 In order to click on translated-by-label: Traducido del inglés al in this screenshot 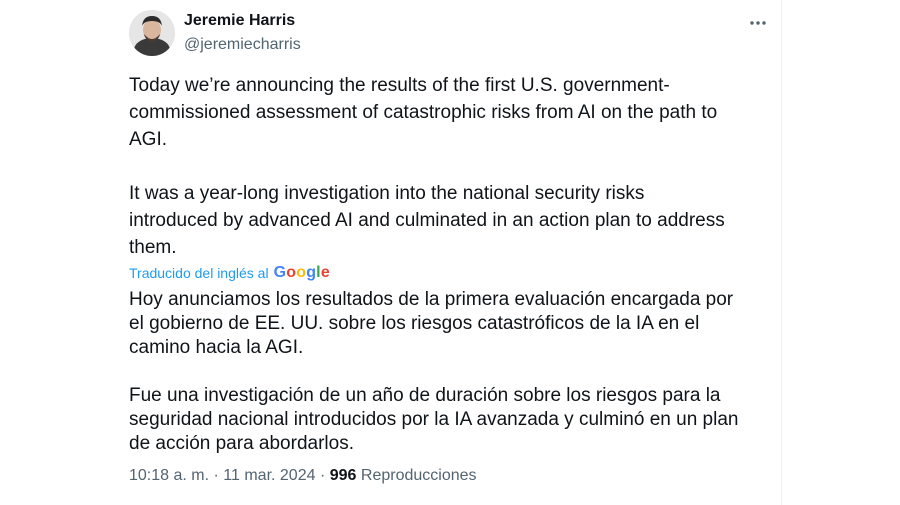, I will do `click(199, 273)`.